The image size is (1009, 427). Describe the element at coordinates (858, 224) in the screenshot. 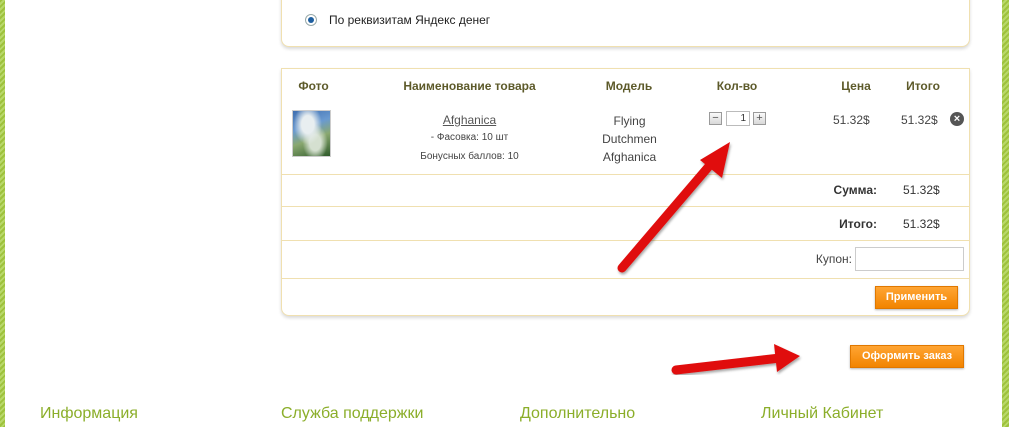

I see `total-label: Итого:` at that location.